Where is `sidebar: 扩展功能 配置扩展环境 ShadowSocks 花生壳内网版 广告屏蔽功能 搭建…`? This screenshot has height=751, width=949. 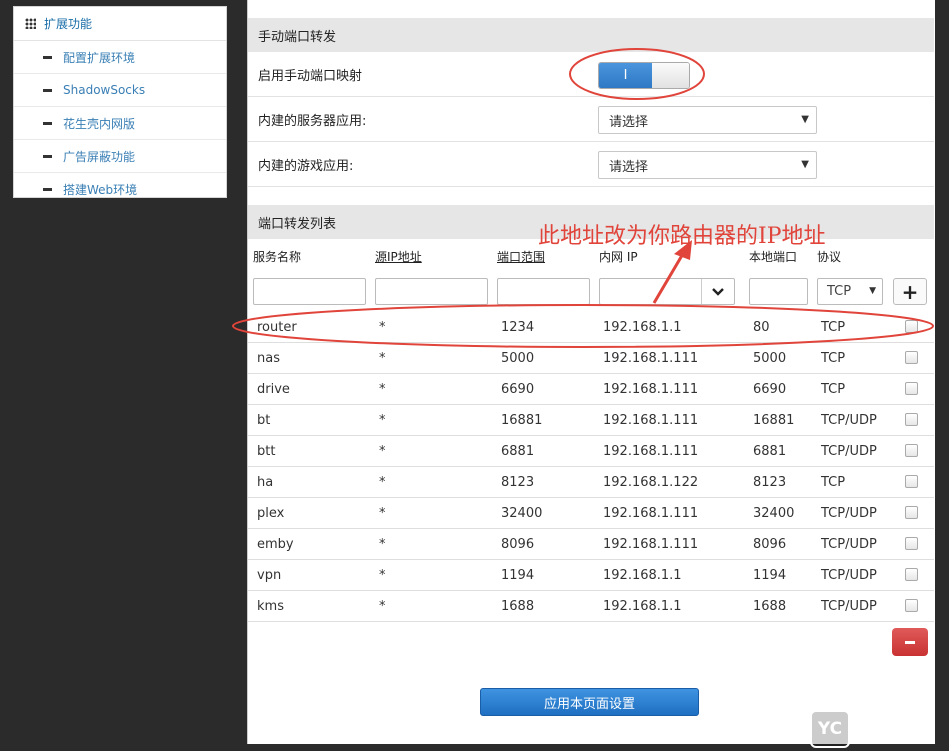 sidebar: 扩展功能 配置扩展环境 ShadowSocks 花生壳内网版 广告屏蔽功能 搭建… is located at coordinates (120, 102).